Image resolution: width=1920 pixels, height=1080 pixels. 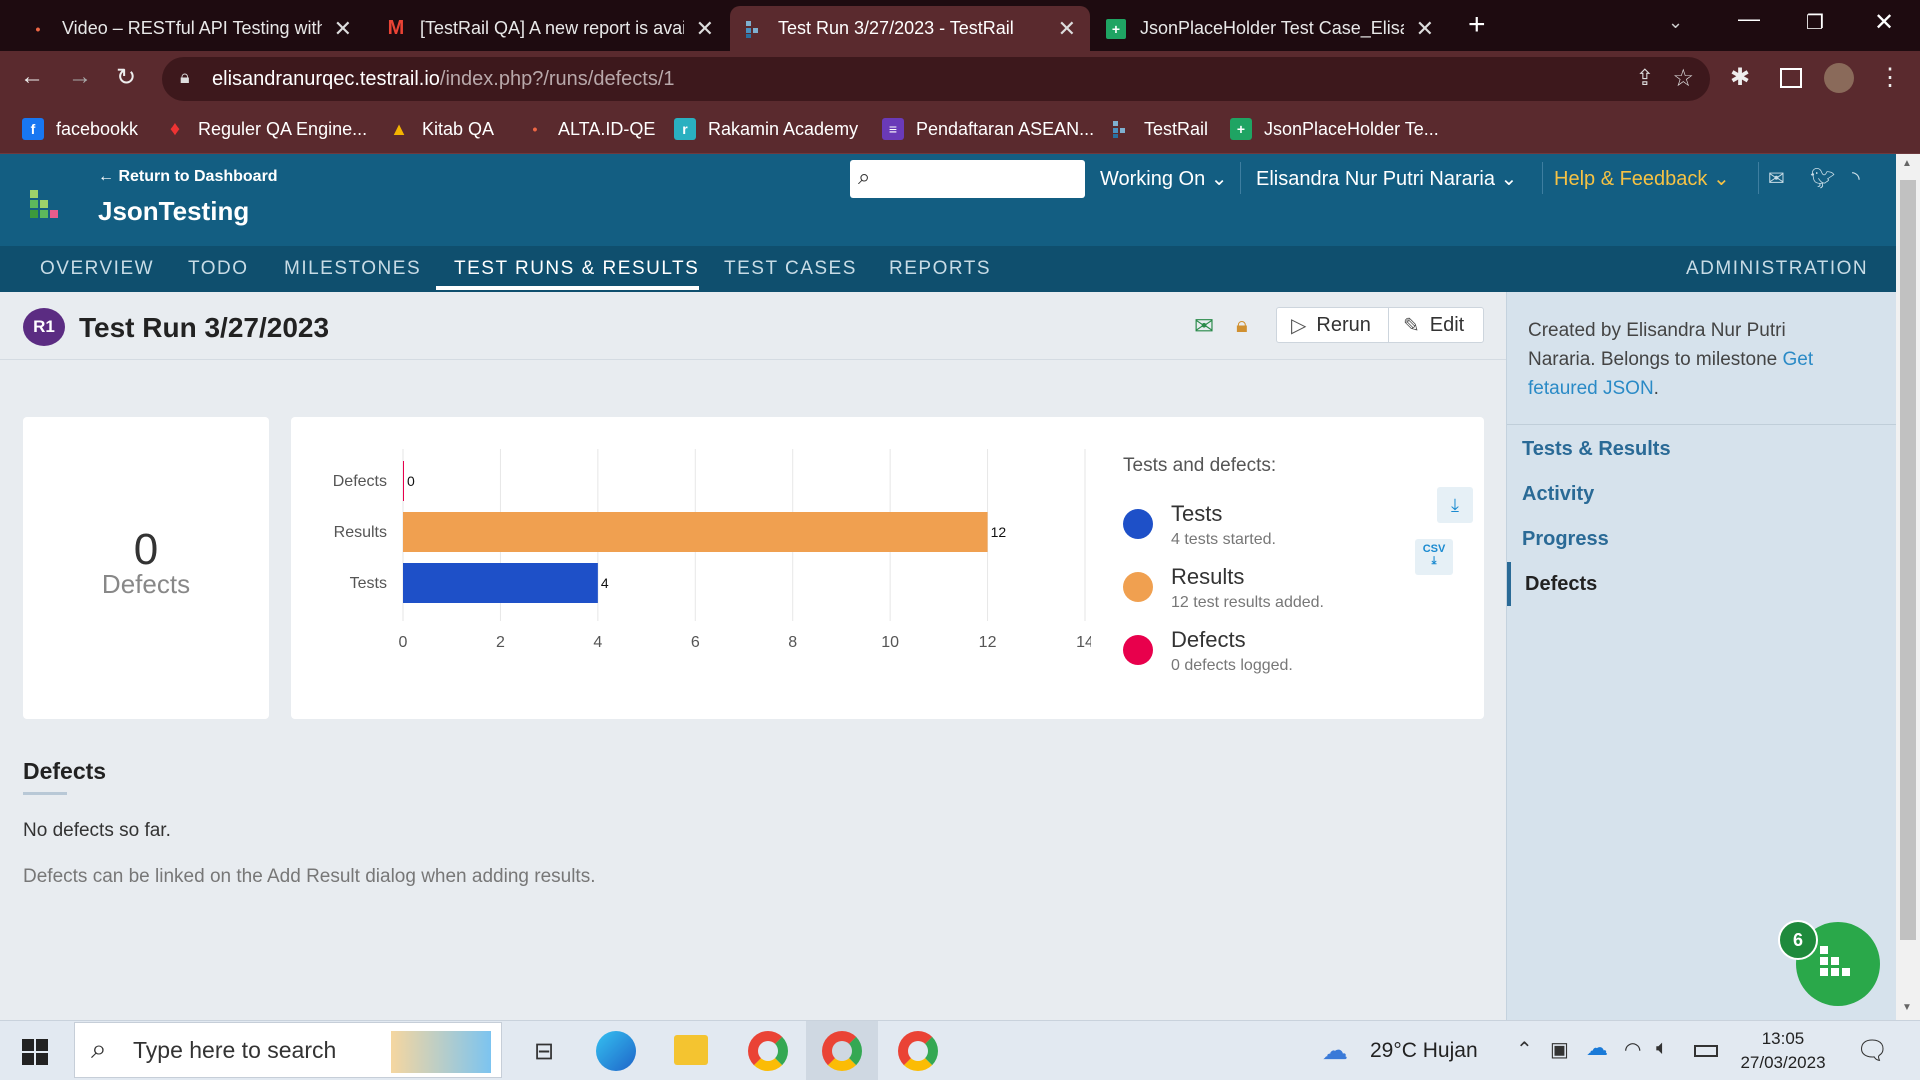 What do you see at coordinates (1204, 326) in the screenshot?
I see `mail-check-icon: ✉` at bounding box center [1204, 326].